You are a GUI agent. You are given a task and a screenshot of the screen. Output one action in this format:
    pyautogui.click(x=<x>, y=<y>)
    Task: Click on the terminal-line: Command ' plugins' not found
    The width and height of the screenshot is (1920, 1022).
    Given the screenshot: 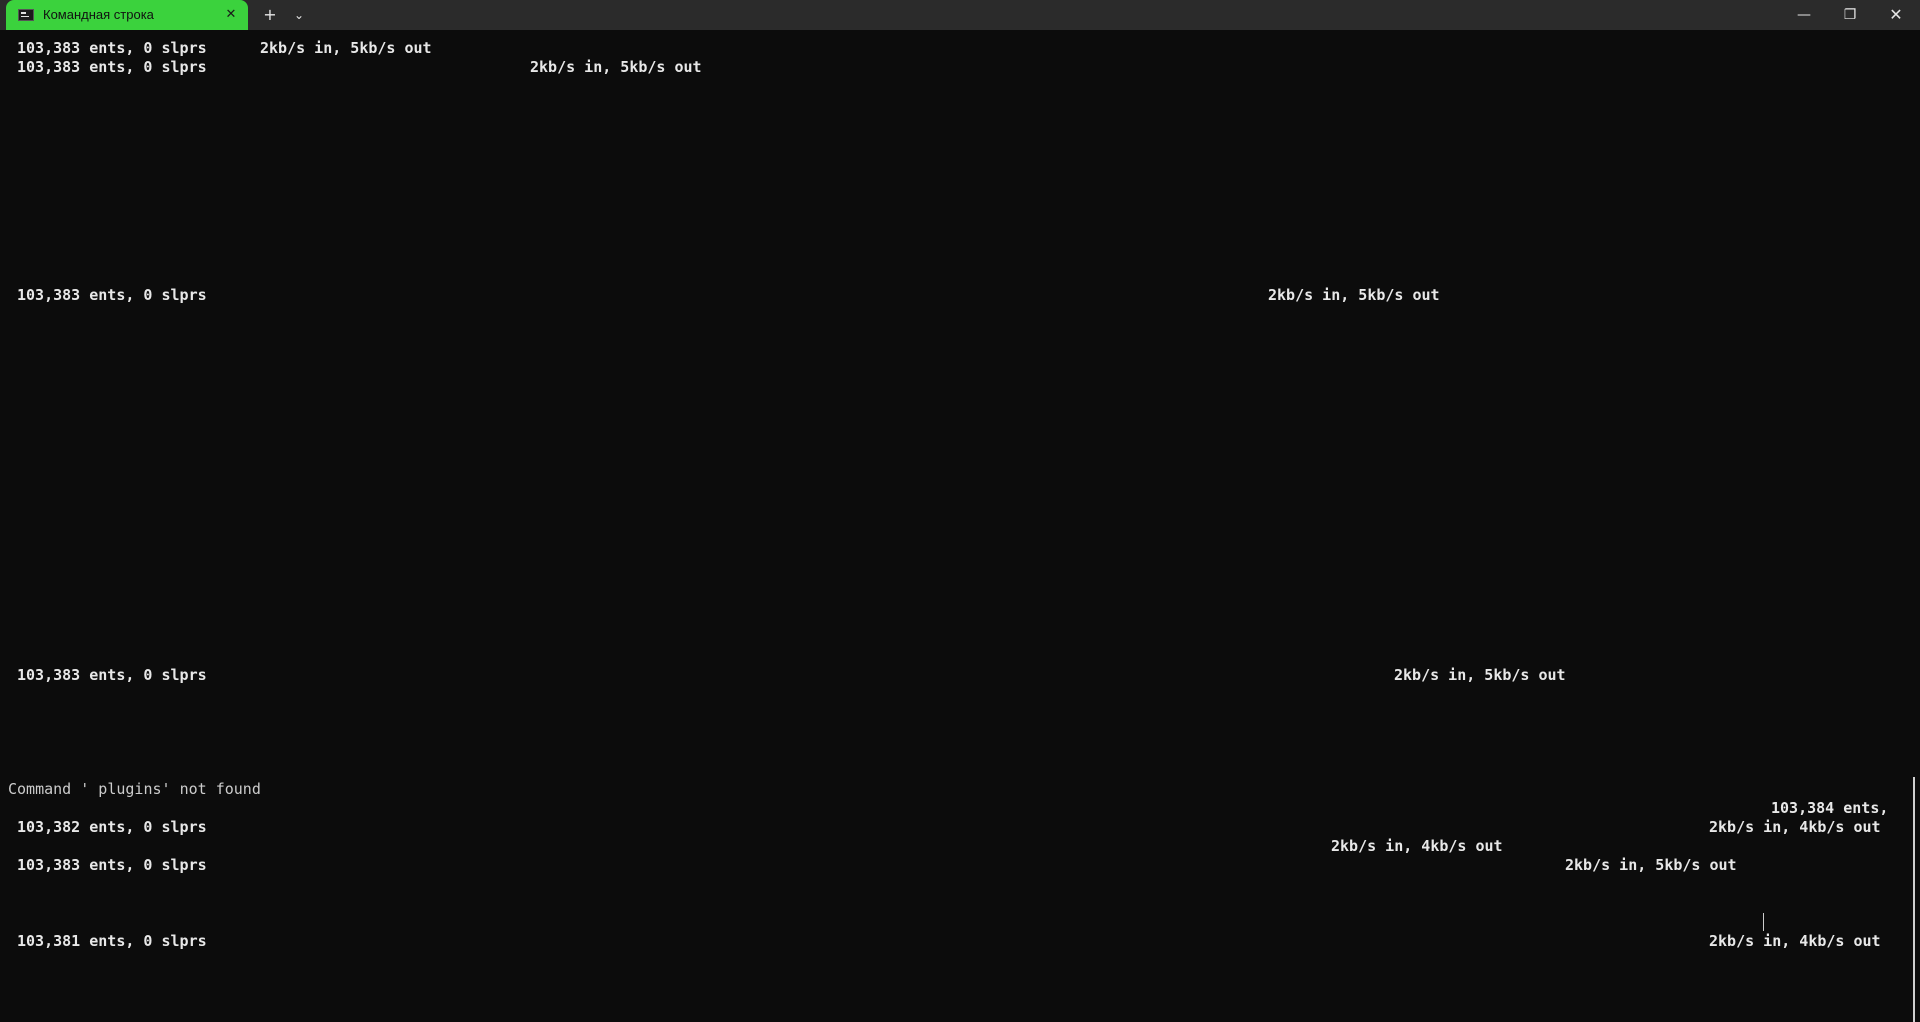 What is the action you would take?
    pyautogui.click(x=134, y=789)
    